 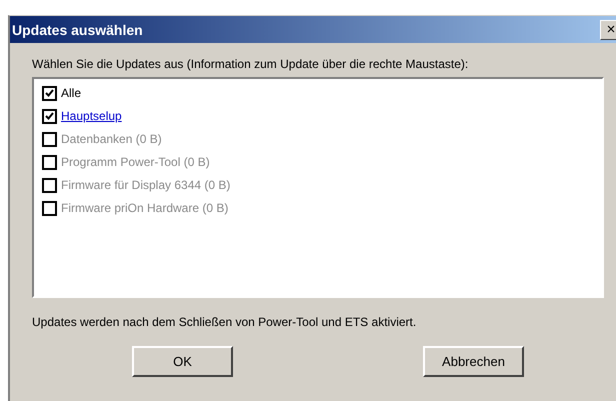 What do you see at coordinates (145, 185) in the screenshot?
I see `update-label: Firmware für Display 6344 (0 B)` at bounding box center [145, 185].